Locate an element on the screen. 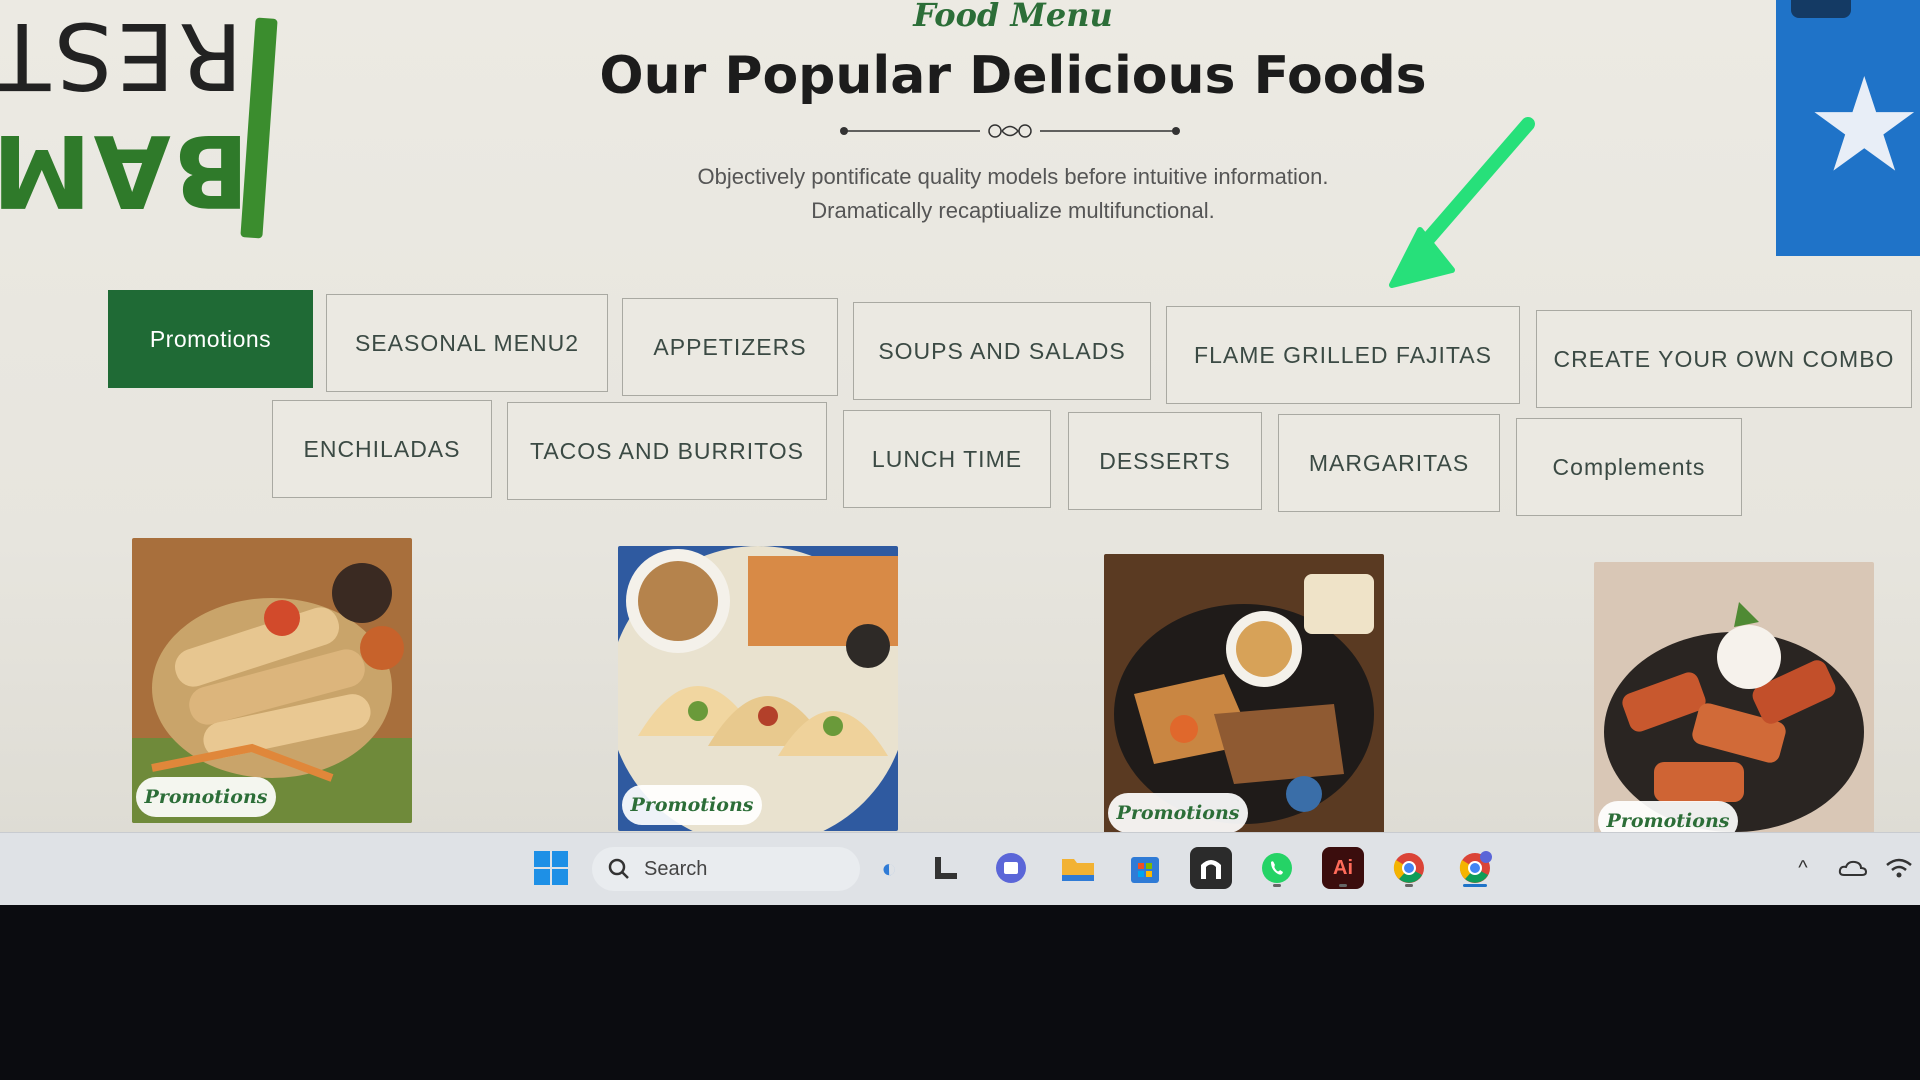 The height and width of the screenshot is (1080, 1920). windows-taskbar: Search ◐ Ai ^ is located at coordinates (960, 868).